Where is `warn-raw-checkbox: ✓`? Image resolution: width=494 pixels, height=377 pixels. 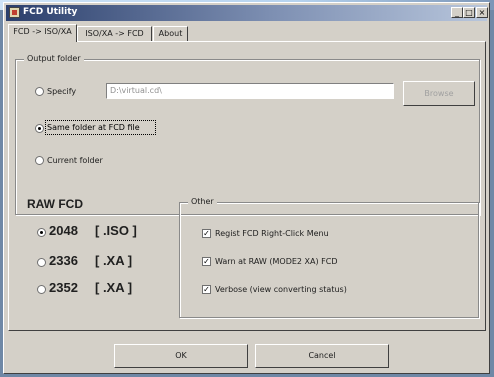
warn-raw-checkbox: ✓ is located at coordinates (206, 261).